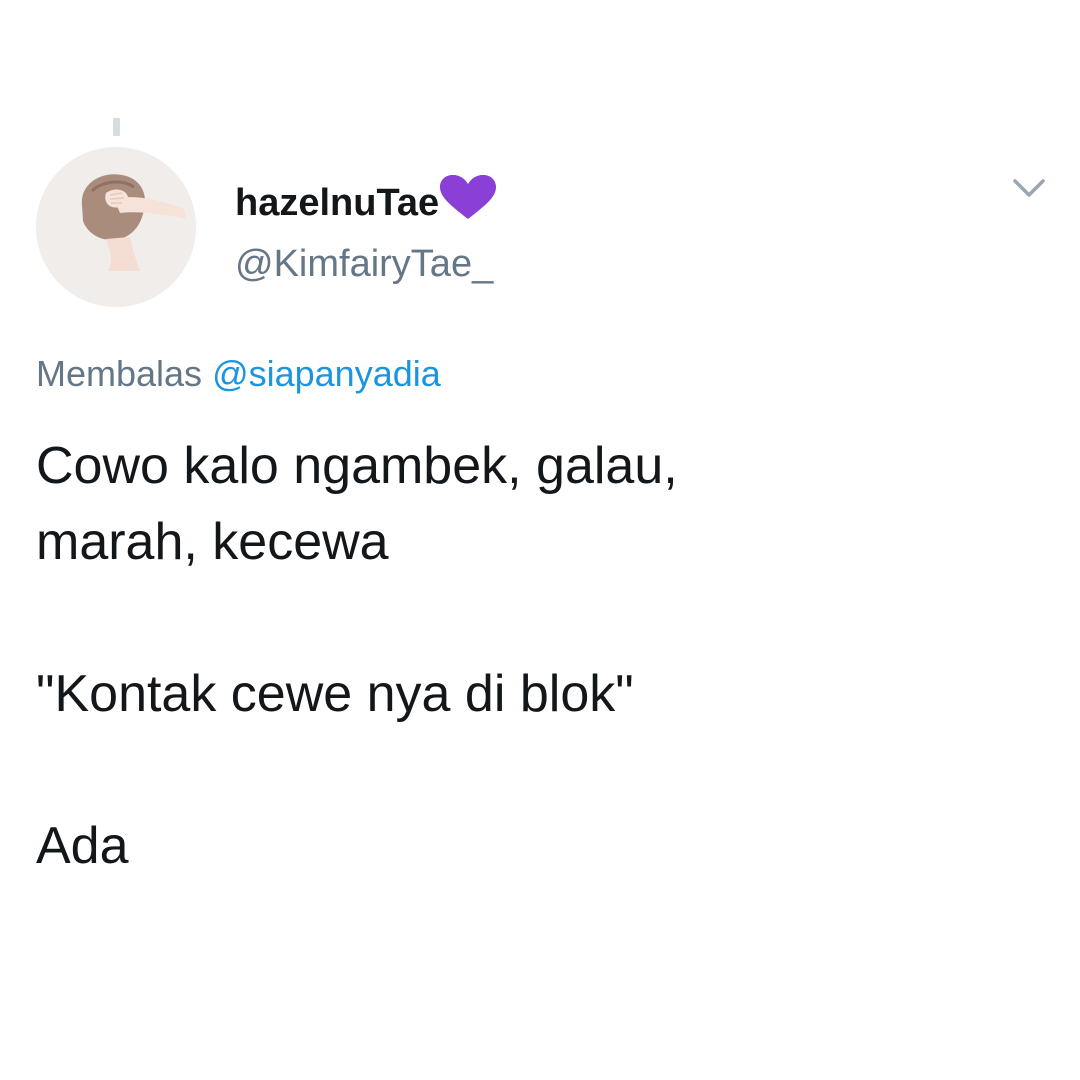  I want to click on author-handle: @KimfairyTae_, so click(364, 264).